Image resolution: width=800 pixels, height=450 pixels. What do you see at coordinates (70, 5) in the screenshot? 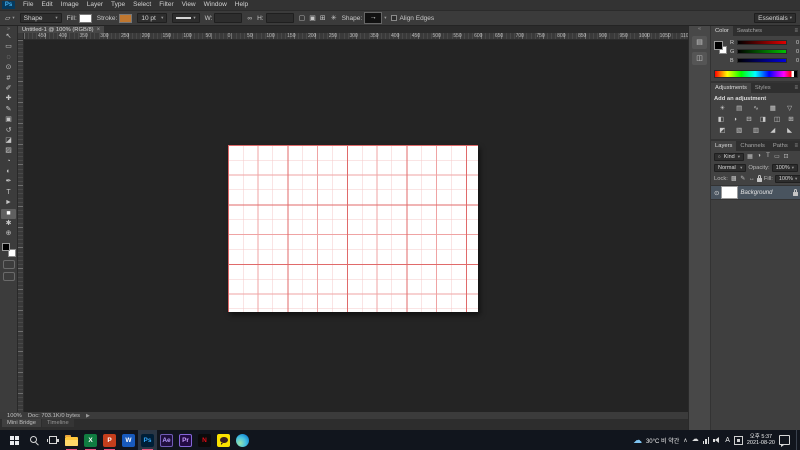
I see `menu-image: Image` at bounding box center [70, 5].